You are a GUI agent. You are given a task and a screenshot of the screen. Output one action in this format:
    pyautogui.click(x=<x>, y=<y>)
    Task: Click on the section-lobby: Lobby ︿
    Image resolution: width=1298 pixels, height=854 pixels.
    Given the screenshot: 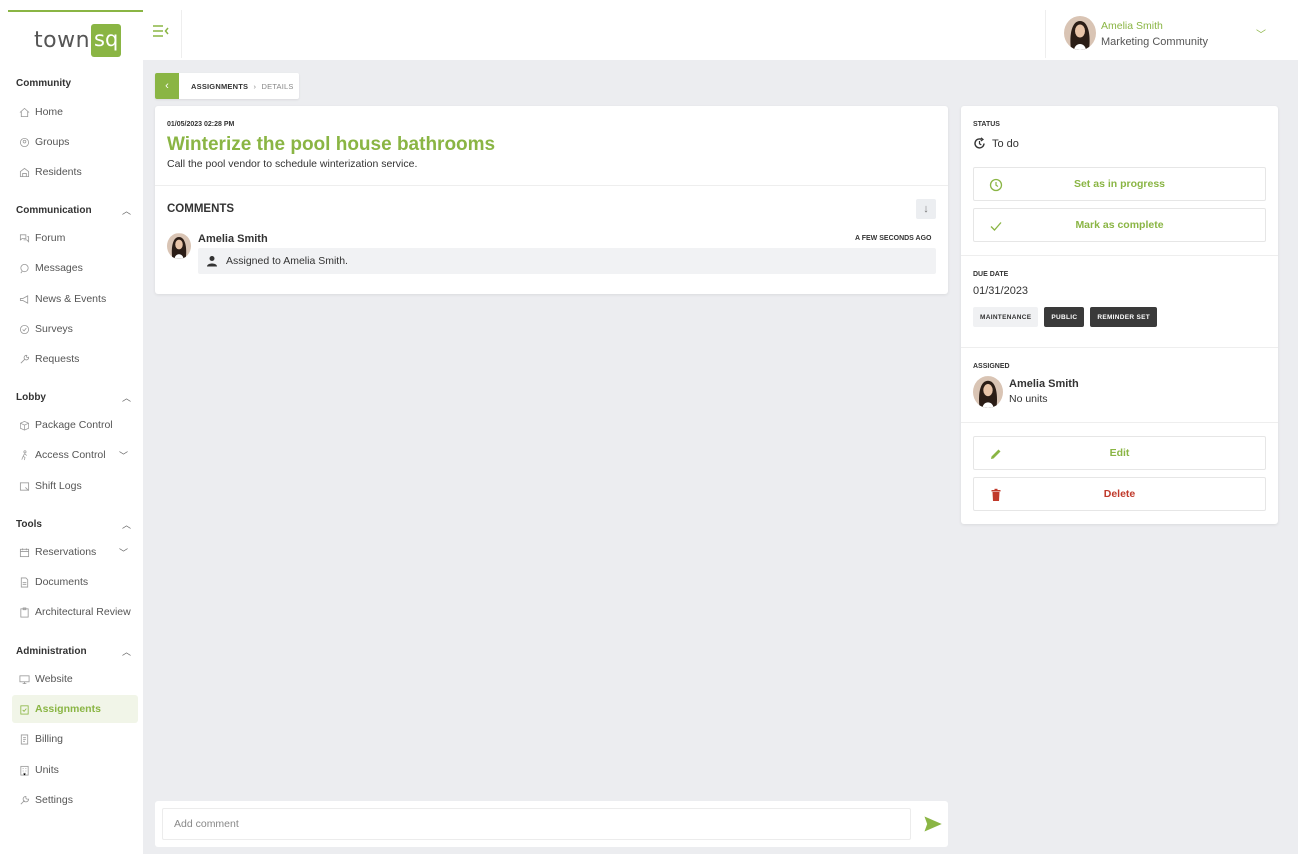 What is the action you would take?
    pyautogui.click(x=73, y=397)
    